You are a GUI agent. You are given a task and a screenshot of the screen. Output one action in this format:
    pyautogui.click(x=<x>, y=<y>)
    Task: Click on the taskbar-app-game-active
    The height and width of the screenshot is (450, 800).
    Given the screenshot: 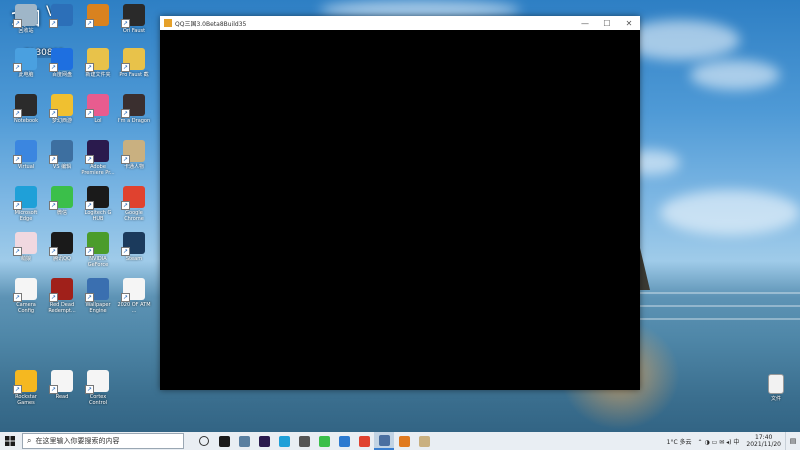 What is the action you would take?
    pyautogui.click(x=384, y=441)
    